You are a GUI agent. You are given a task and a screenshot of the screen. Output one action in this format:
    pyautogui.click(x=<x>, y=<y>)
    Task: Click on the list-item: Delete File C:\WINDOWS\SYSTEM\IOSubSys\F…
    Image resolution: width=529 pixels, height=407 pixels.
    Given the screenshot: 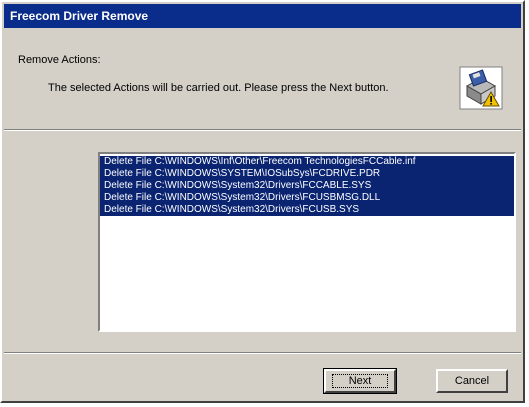 What is the action you would take?
    pyautogui.click(x=307, y=174)
    